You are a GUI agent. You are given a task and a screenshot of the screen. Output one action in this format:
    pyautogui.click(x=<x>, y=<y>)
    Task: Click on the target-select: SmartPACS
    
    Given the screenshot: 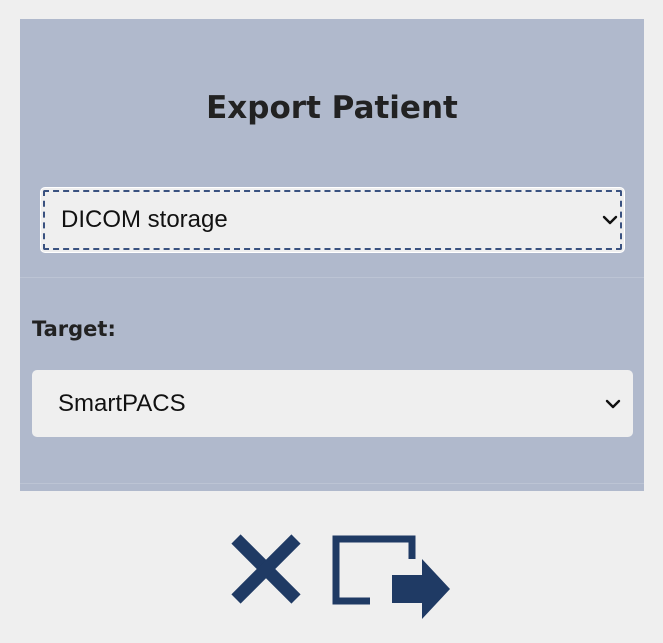 What is the action you would take?
    pyautogui.click(x=332, y=403)
    